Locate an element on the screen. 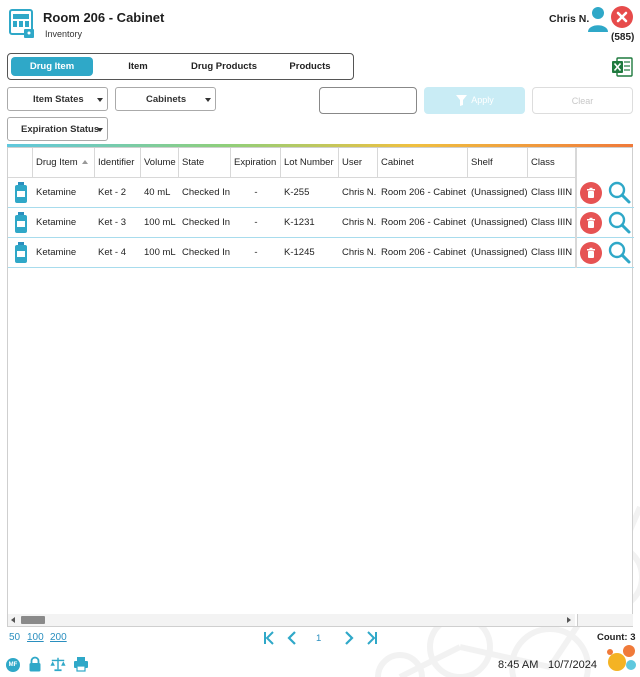  column-header-volume: Volume is located at coordinates (160, 163).